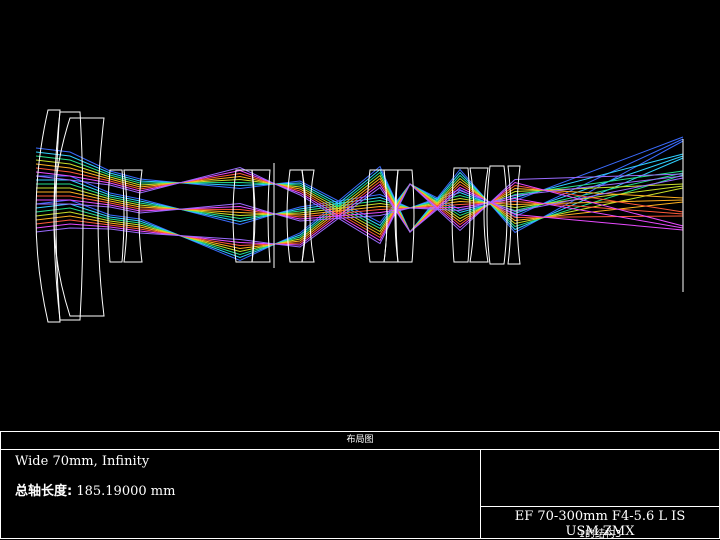 This screenshot has height=540, width=720. I want to click on file-info-area: EF 70-300mm F4-5.6 L IS USM.ZMX 1的结构3, so click(600, 495).